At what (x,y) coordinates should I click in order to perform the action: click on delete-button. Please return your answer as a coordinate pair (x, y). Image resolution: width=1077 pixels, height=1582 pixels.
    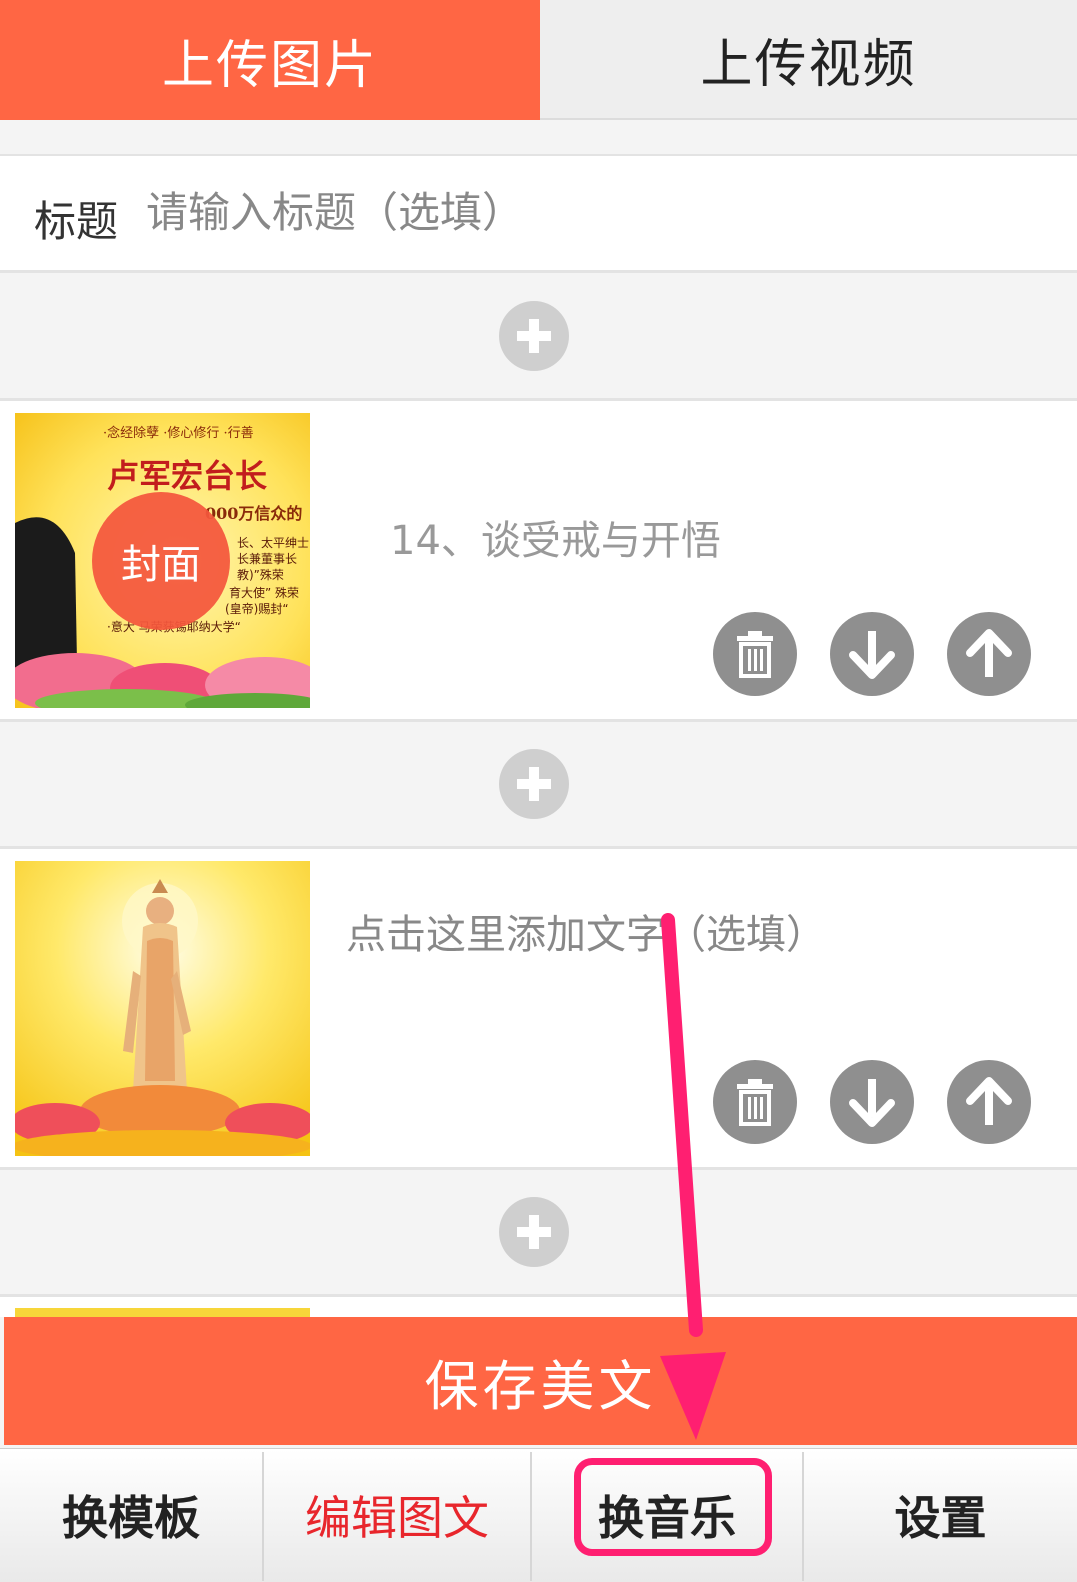
    Looking at the image, I should click on (755, 654).